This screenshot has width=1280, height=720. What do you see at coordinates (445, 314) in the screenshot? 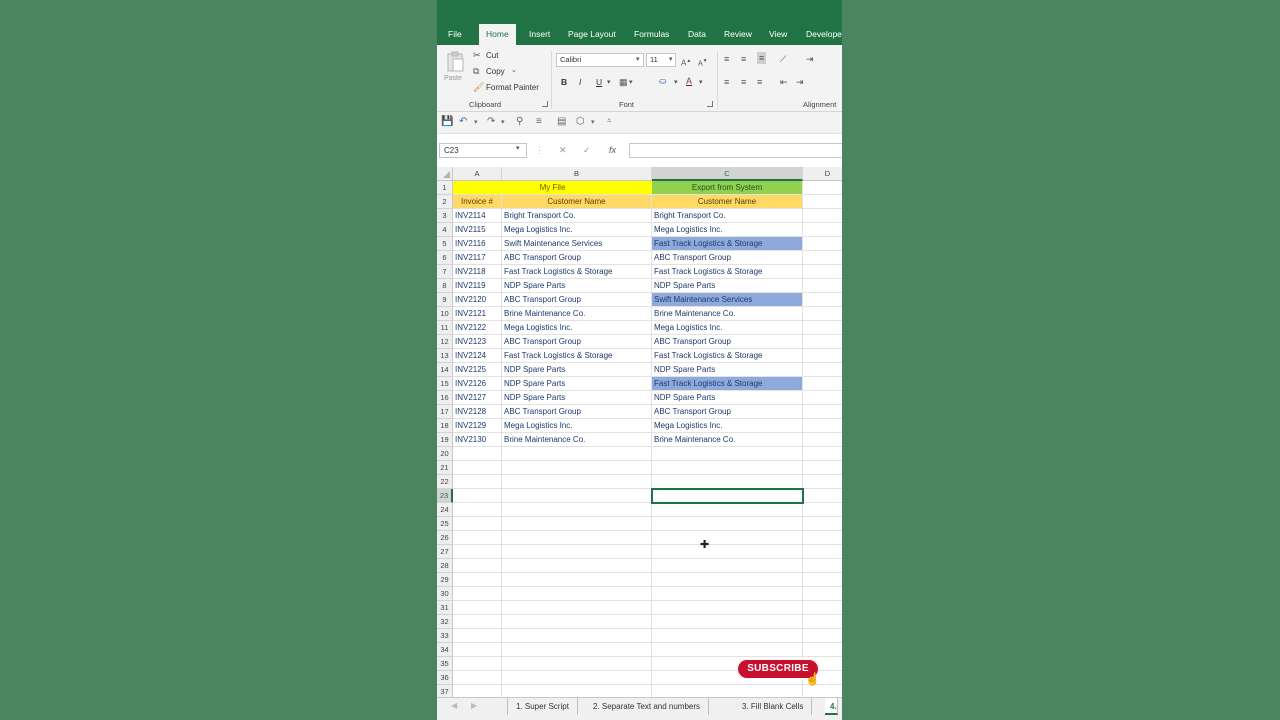
I see `row-header-10: 10` at bounding box center [445, 314].